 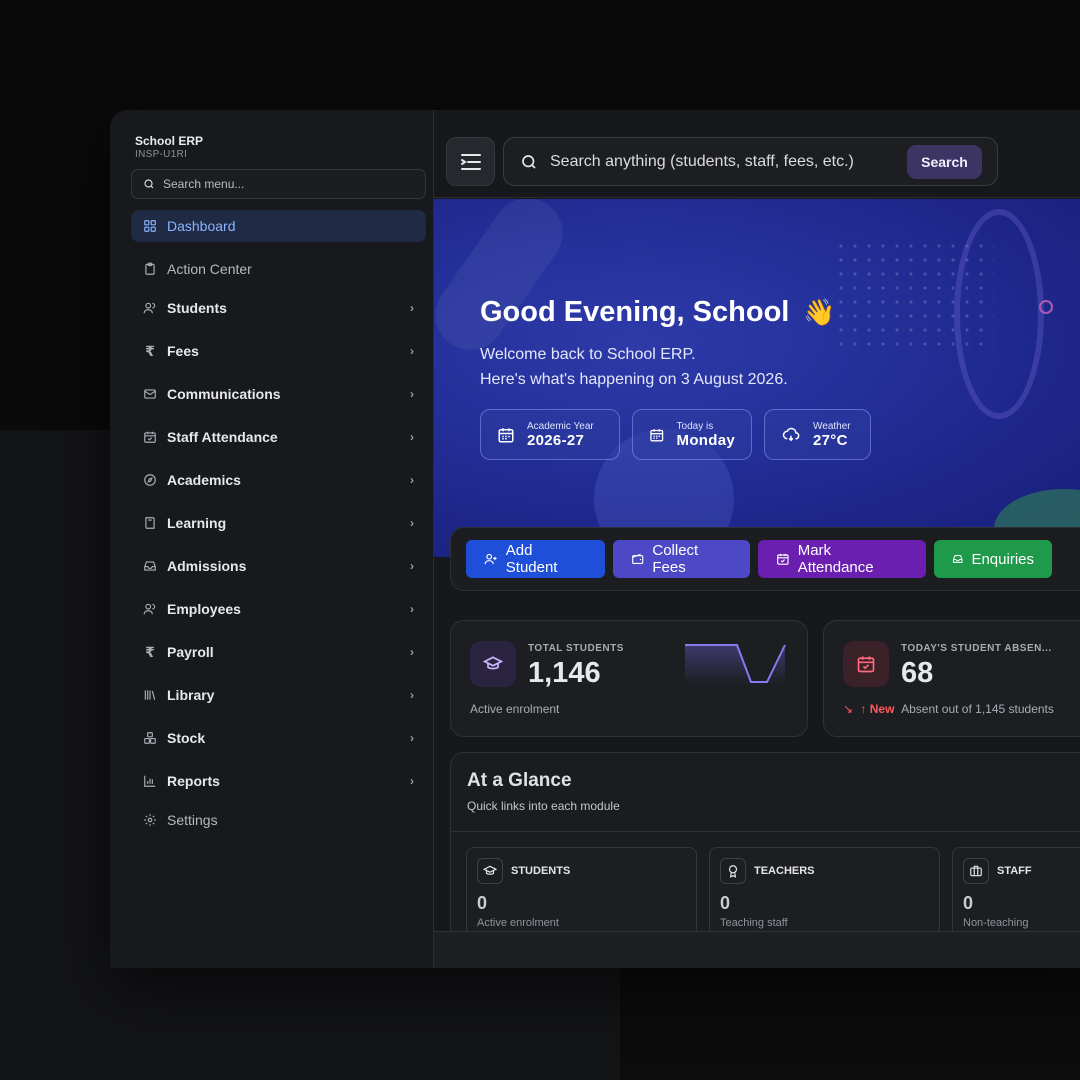 I want to click on sidebar-item-label: Academics, so click(x=204, y=480).